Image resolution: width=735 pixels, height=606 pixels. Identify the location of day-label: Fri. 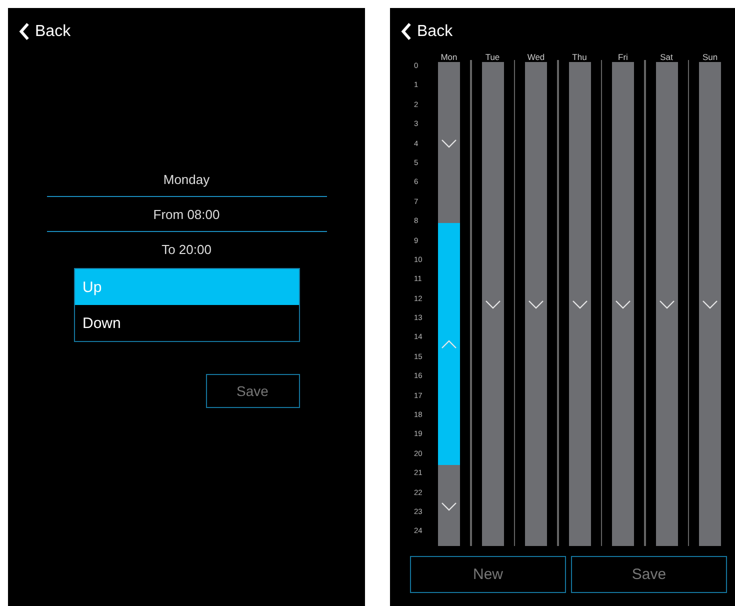
(623, 57).